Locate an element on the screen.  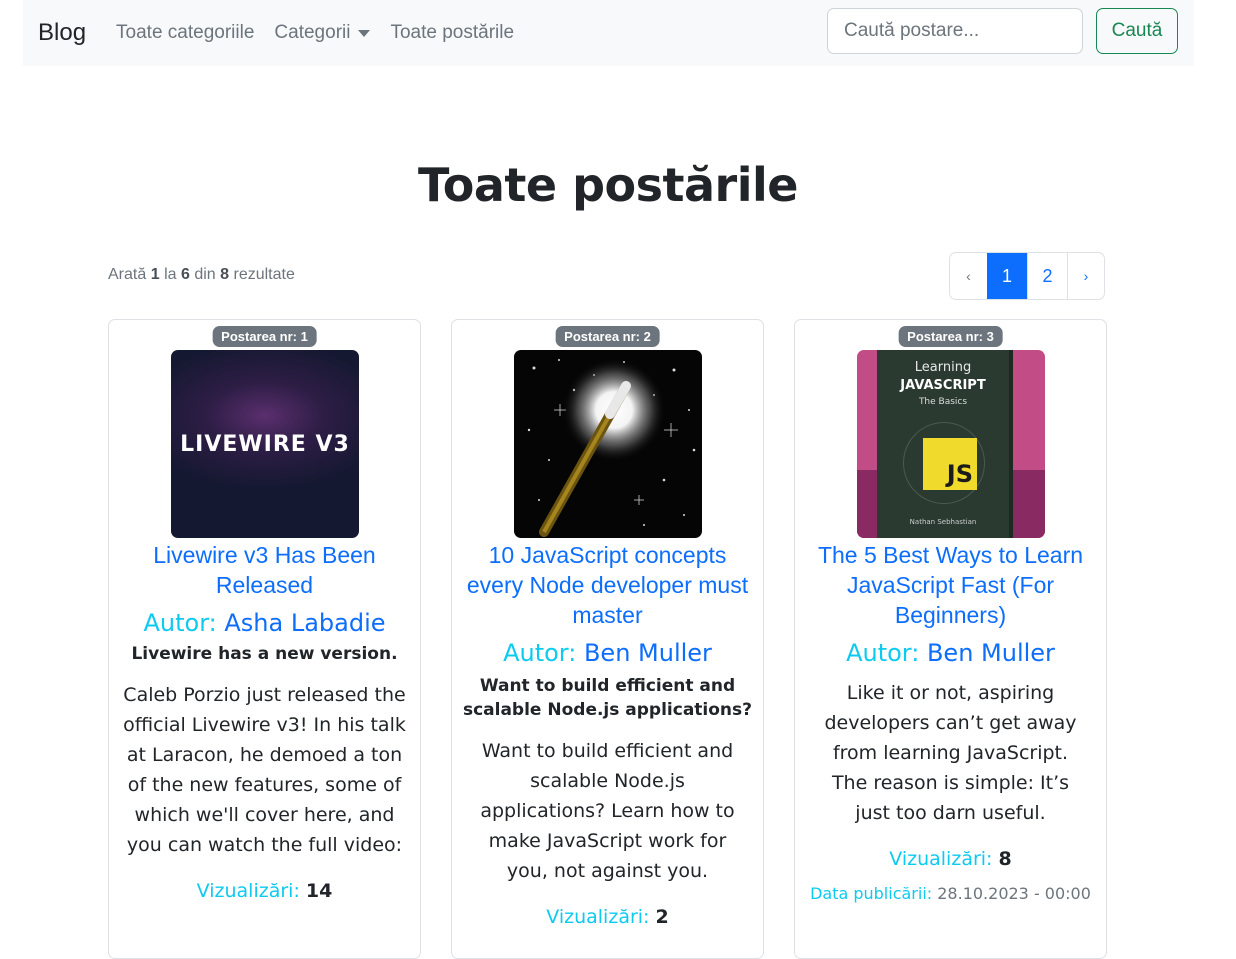
post-thumbnail is located at coordinates (608, 444).